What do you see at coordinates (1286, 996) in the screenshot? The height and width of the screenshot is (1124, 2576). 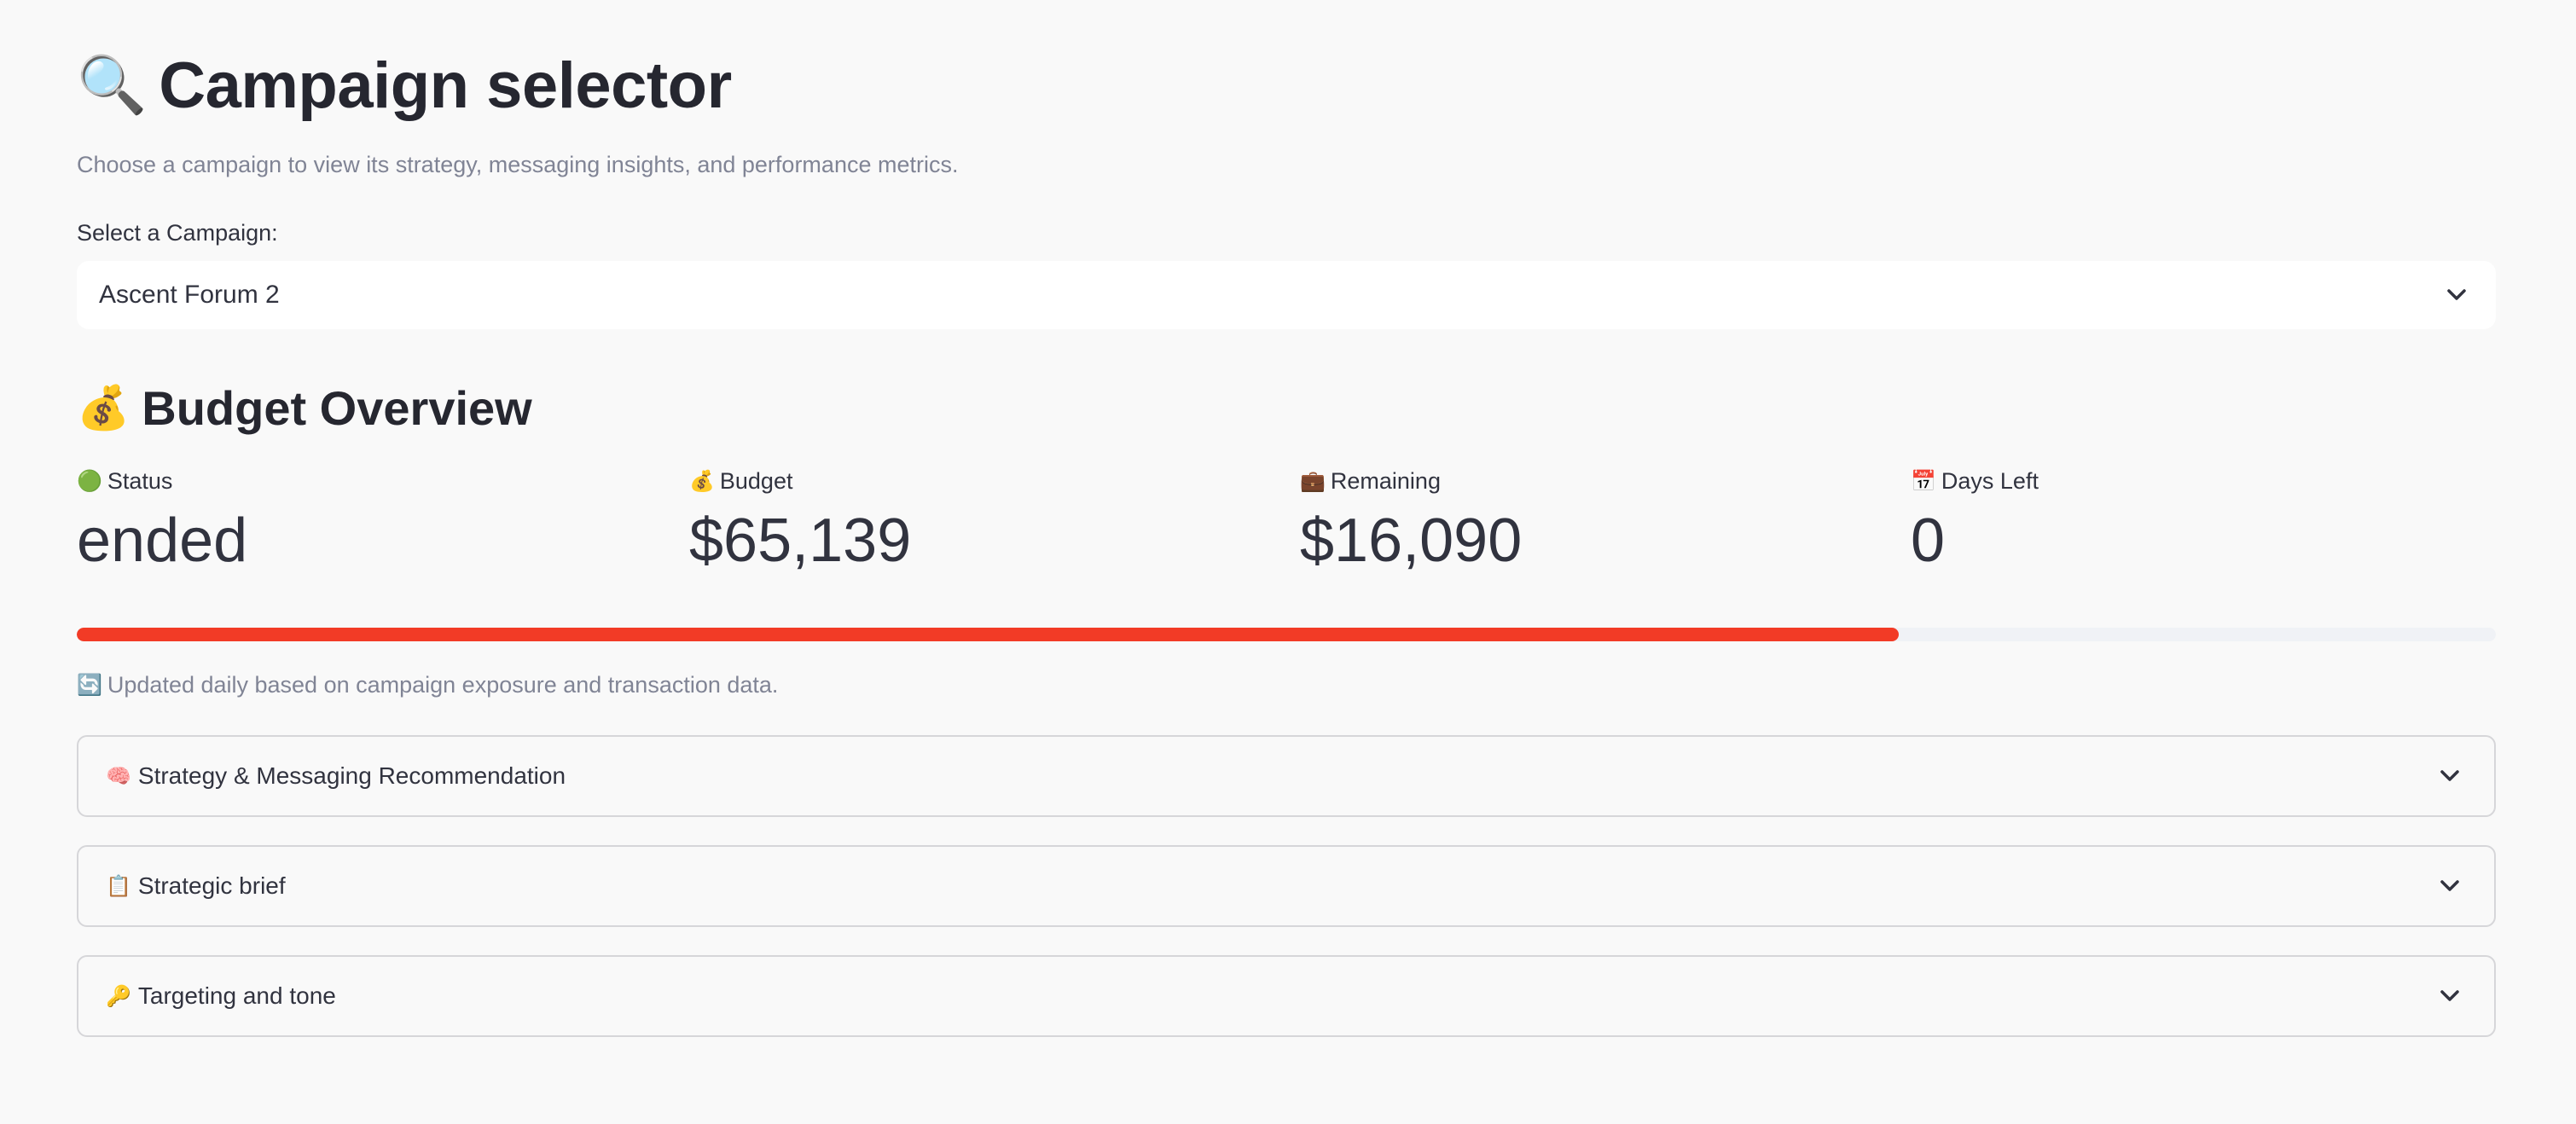 I see `expander-targeting-tone: 🔑 Targeting and tone` at bounding box center [1286, 996].